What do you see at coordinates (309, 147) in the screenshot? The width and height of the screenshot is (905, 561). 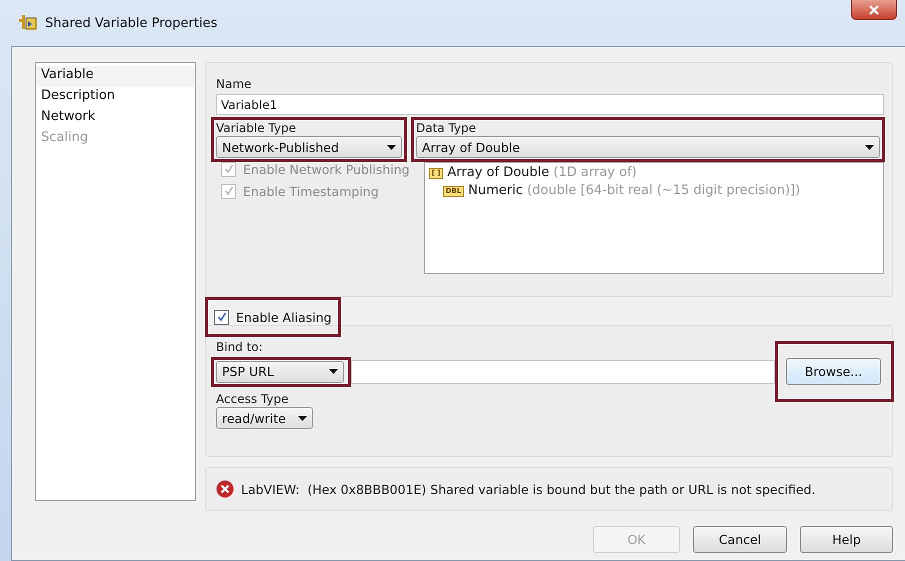 I see `variable-type-dropdown: Network-Published` at bounding box center [309, 147].